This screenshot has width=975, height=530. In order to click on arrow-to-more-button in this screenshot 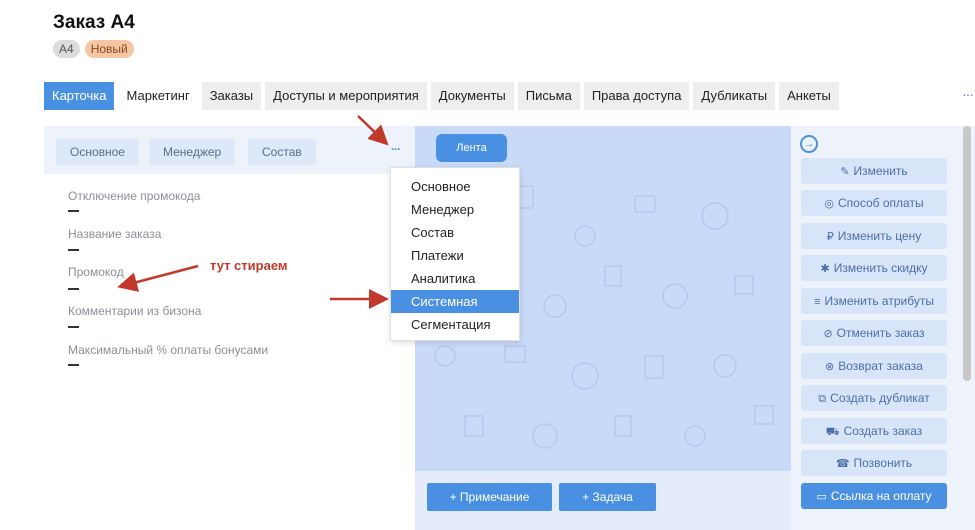, I will do `click(373, 130)`.